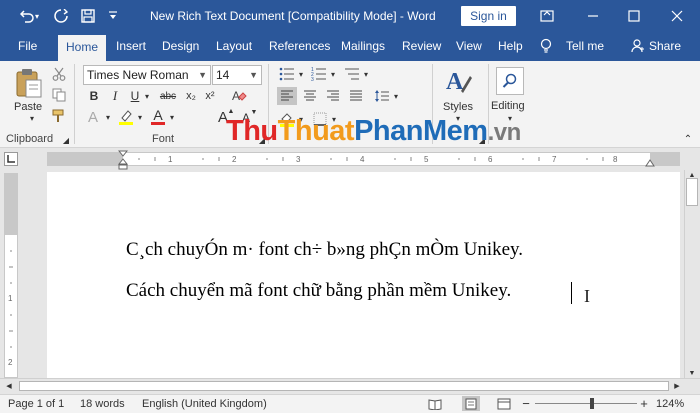  Describe the element at coordinates (172, 117) in the screenshot. I see `font-color-dropdown-icon: ▾` at that location.